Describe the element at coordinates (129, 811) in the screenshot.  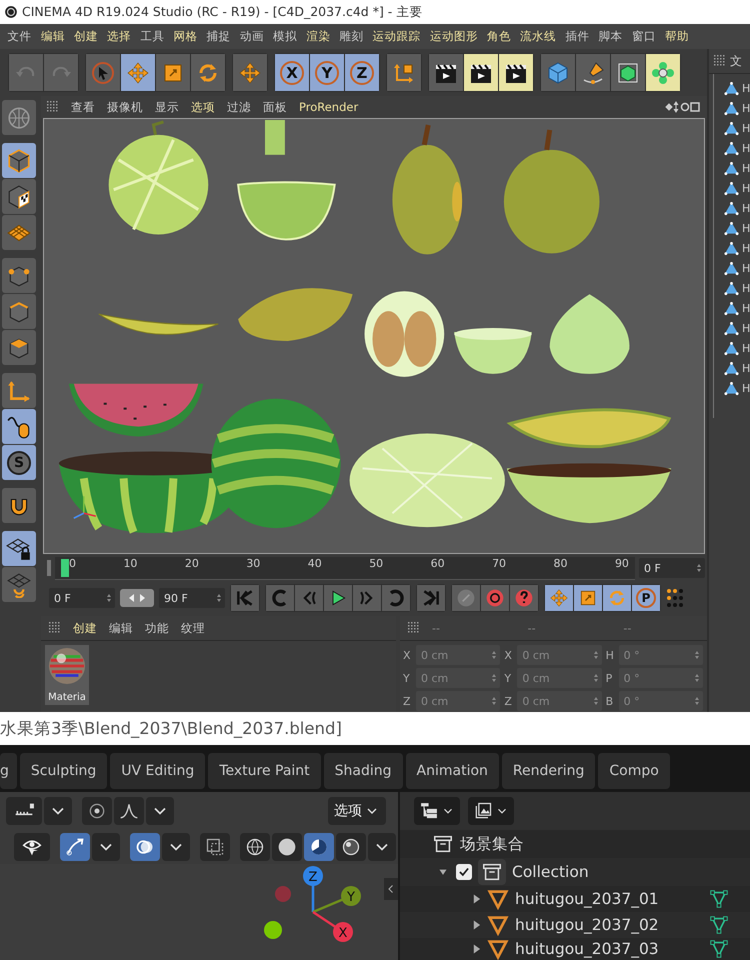
I see `falloff-button` at that location.